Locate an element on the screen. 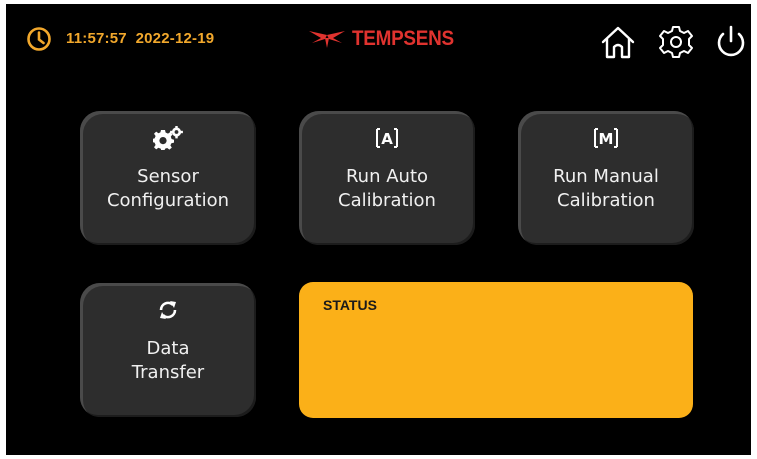 This screenshot has height=459, width=757. brand-logo: TEMPSENS is located at coordinates (386, 39).